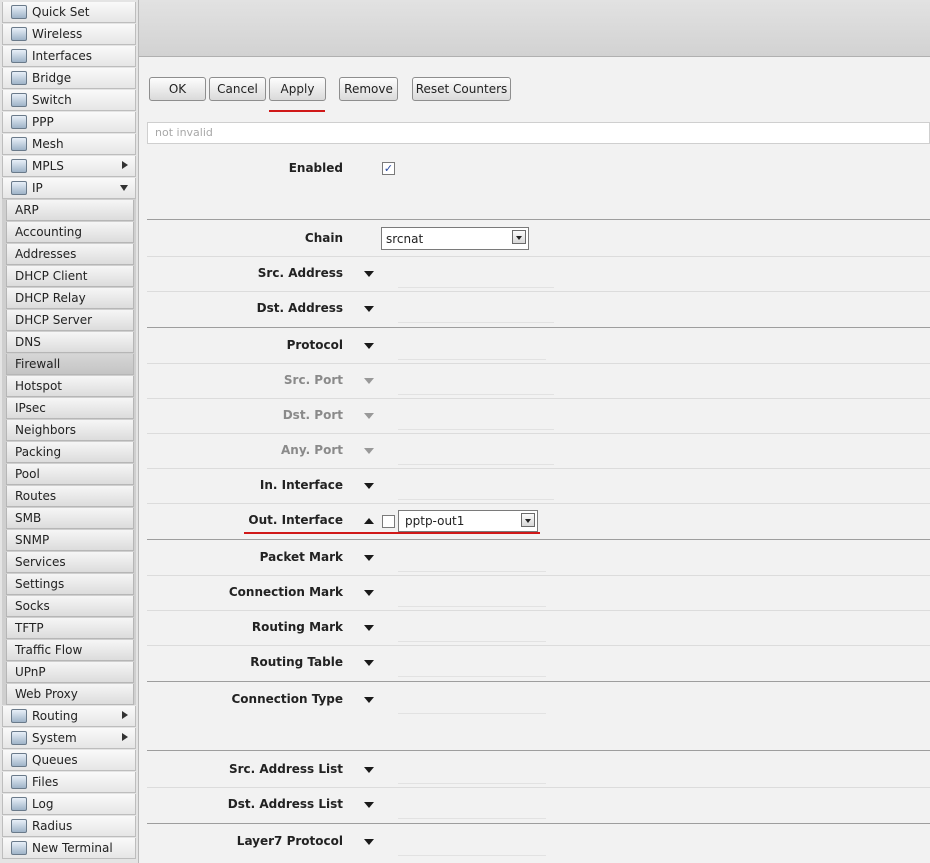 The height and width of the screenshot is (863, 930). I want to click on expand-connection-type-icon, so click(369, 700).